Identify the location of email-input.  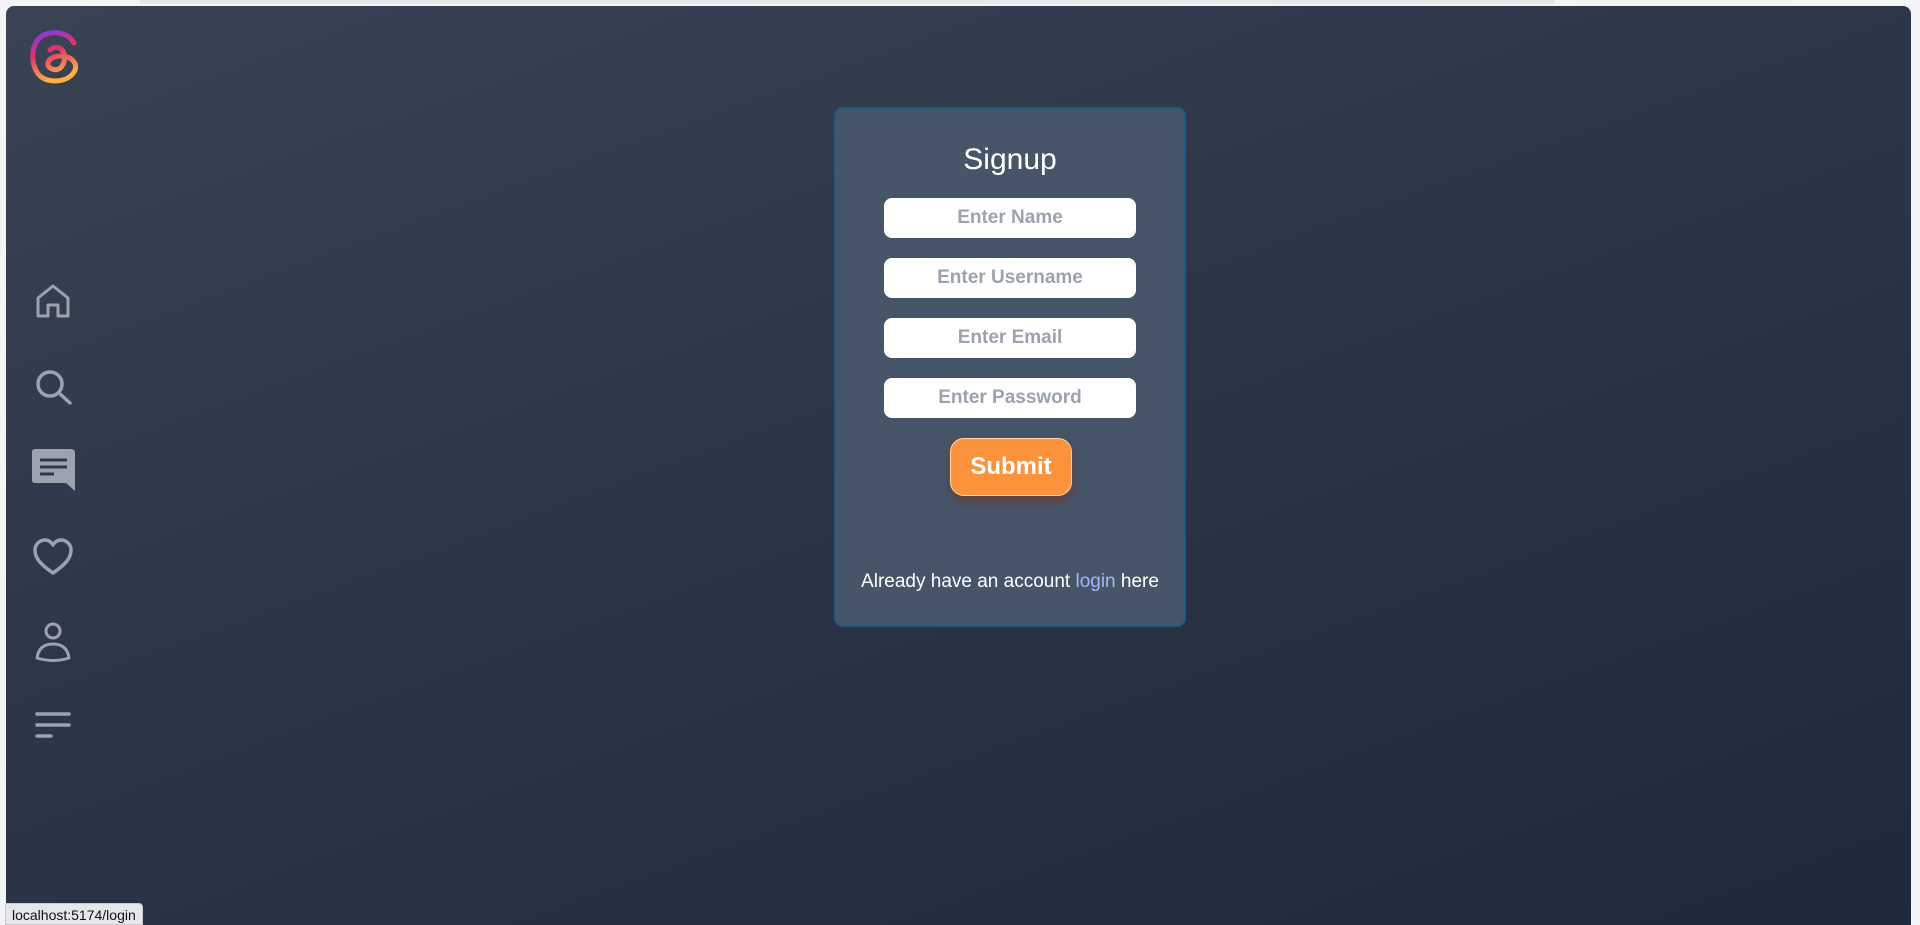
(1010, 338).